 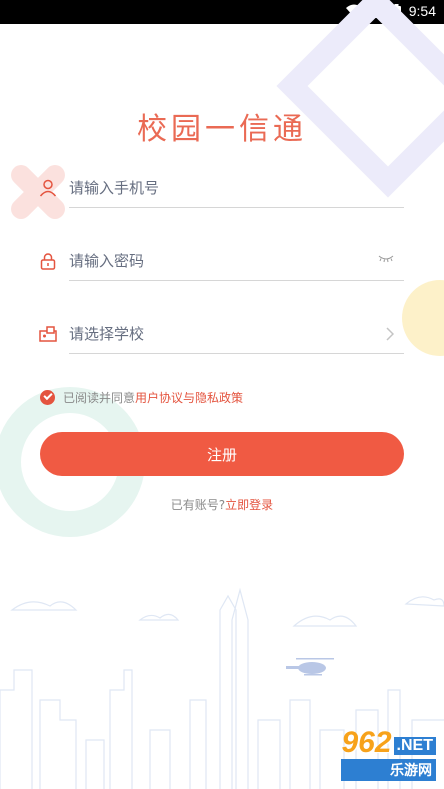 I want to click on watermark-subtitle: 乐游网, so click(x=388, y=770).